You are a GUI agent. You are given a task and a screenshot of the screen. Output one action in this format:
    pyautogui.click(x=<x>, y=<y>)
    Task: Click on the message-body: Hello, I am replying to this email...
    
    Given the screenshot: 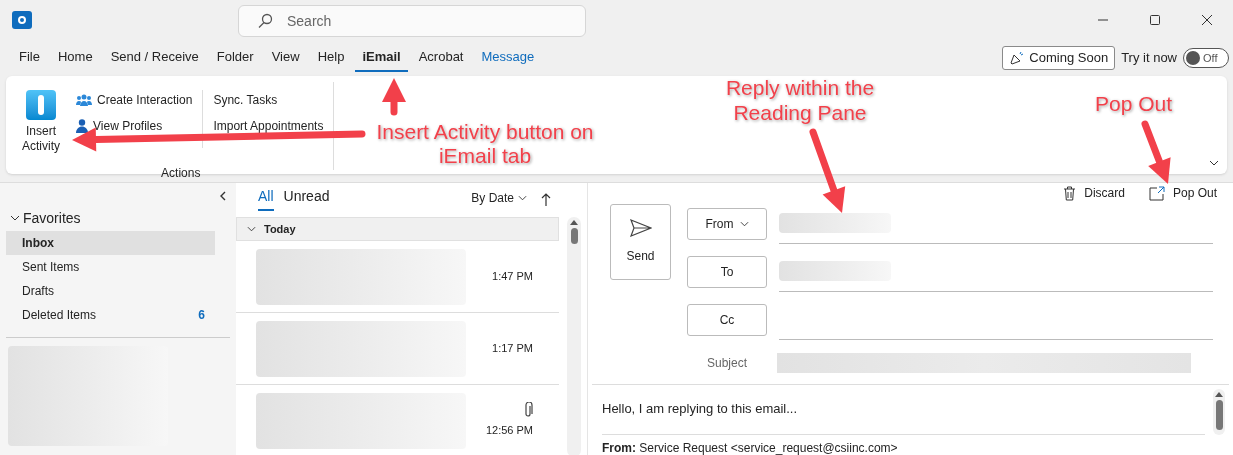 What is the action you would take?
    pyautogui.click(x=903, y=416)
    